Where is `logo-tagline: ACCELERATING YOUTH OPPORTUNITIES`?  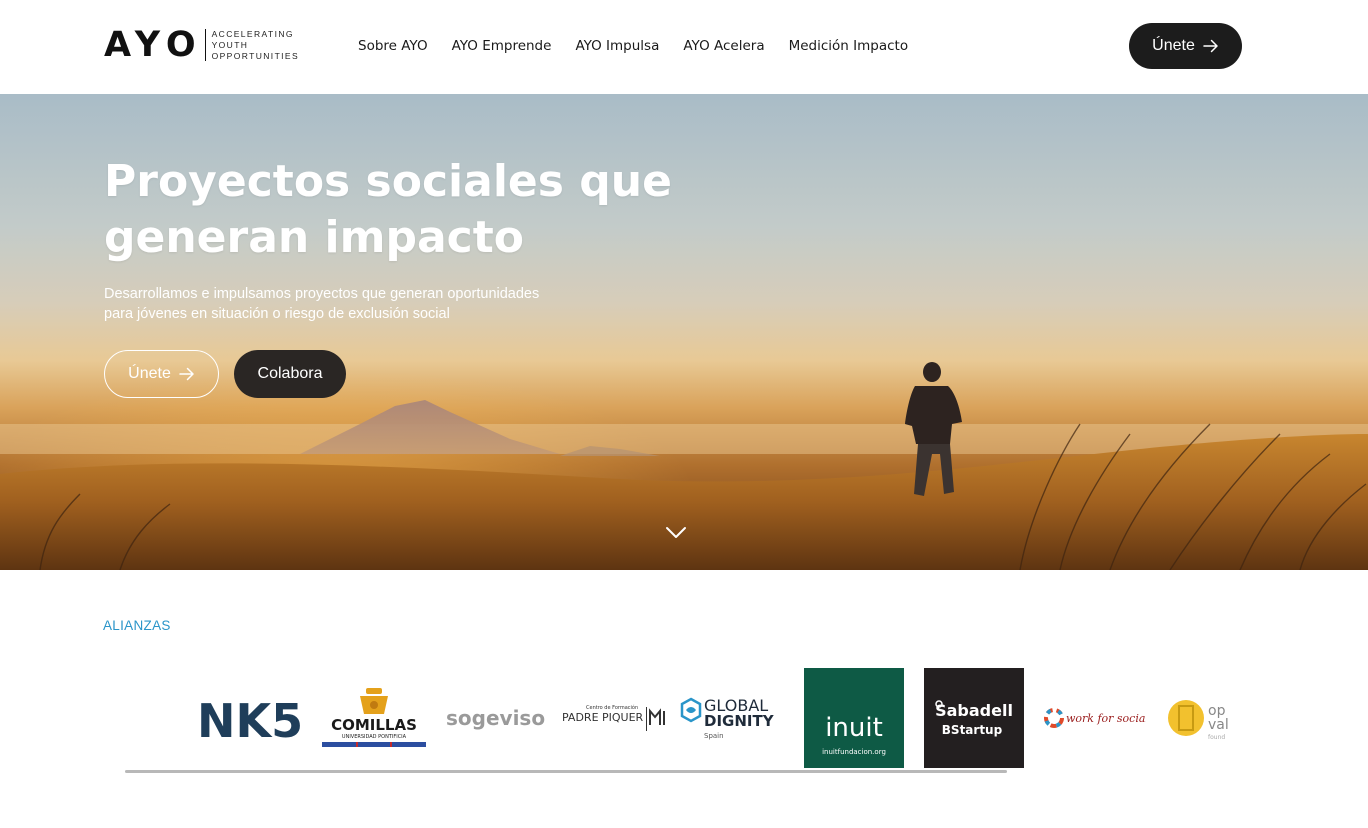 logo-tagline: ACCELERATING YOUTH OPPORTUNITIES is located at coordinates (255, 45).